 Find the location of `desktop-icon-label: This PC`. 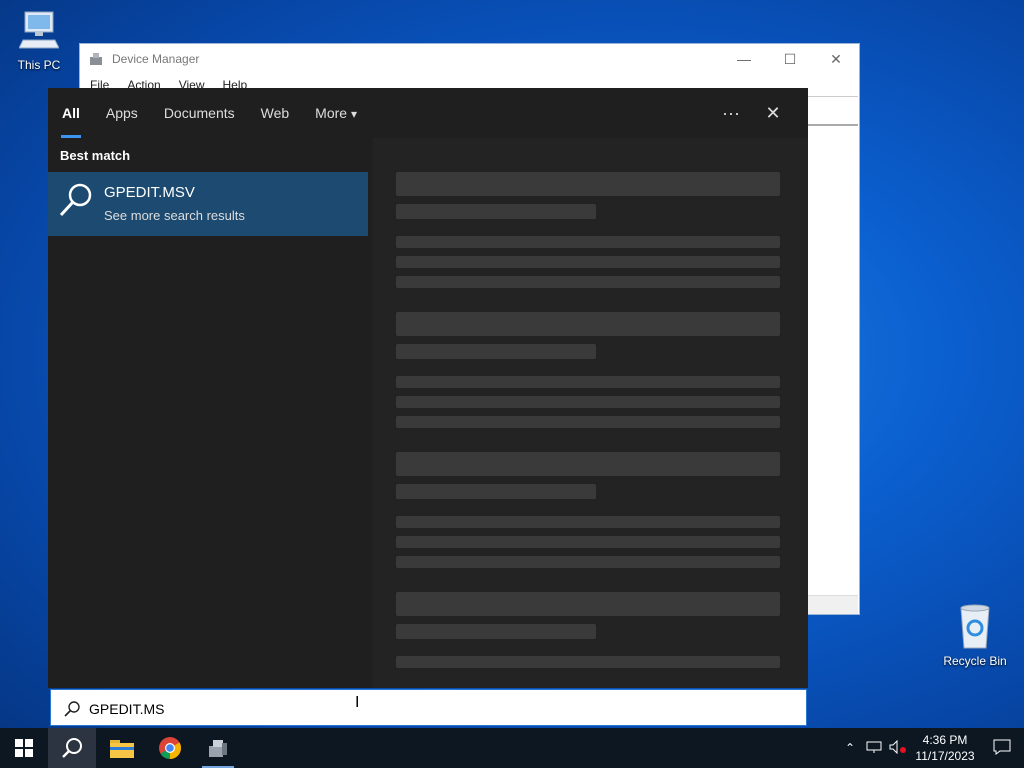

desktop-icon-label: This PC is located at coordinates (39, 65).